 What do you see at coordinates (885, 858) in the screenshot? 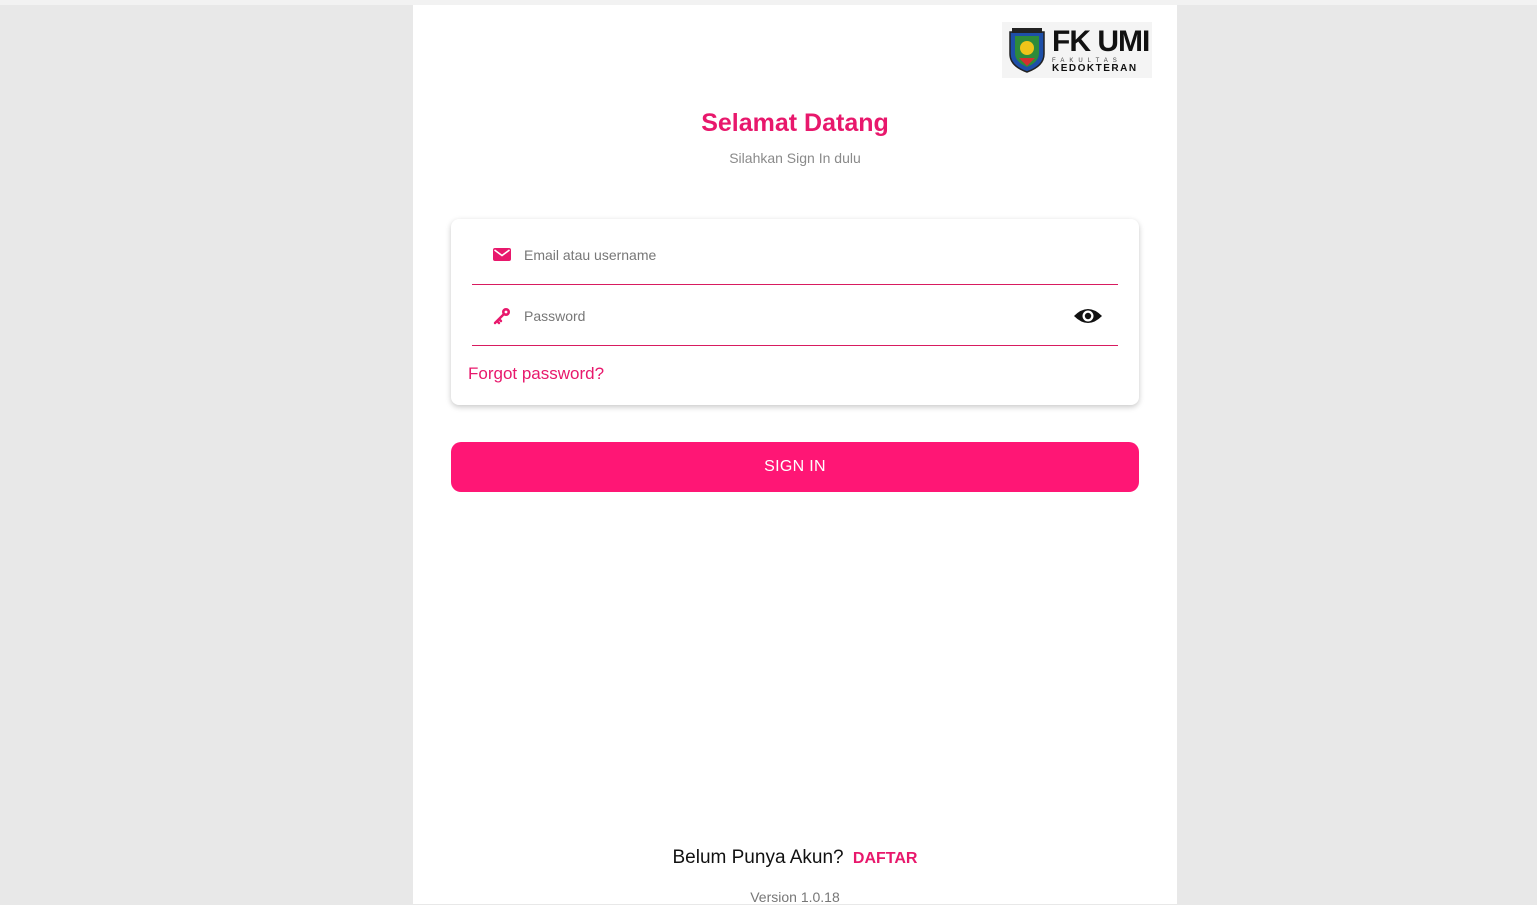
I see `register-link: DAFTAR` at bounding box center [885, 858].